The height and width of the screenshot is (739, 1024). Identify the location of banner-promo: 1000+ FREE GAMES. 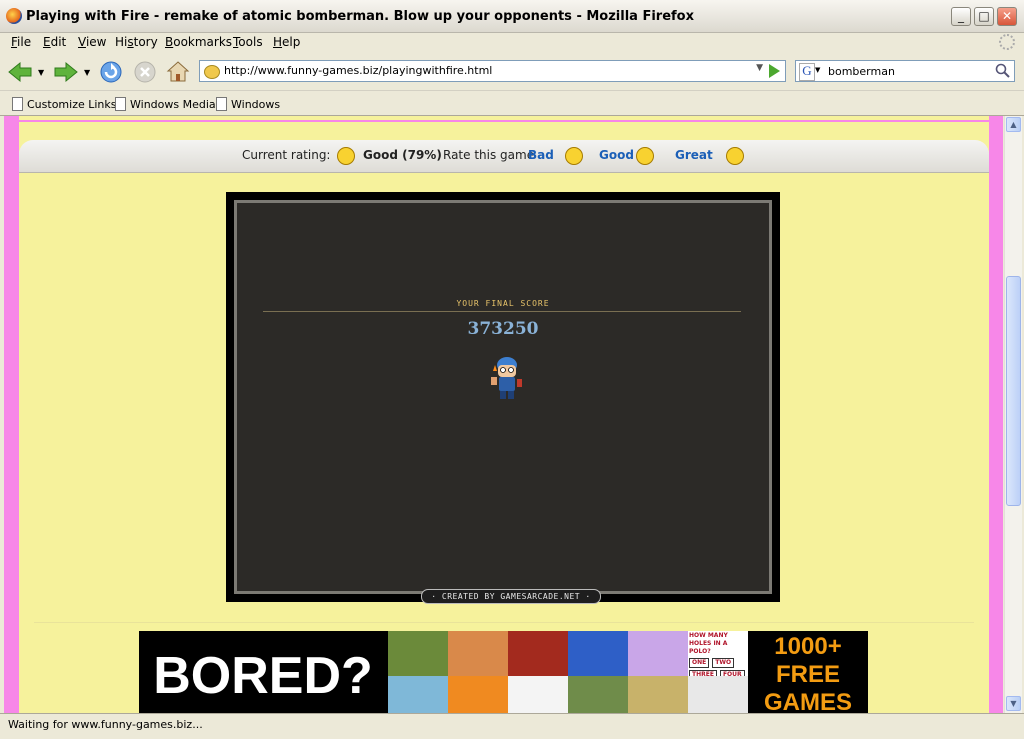
(808, 672).